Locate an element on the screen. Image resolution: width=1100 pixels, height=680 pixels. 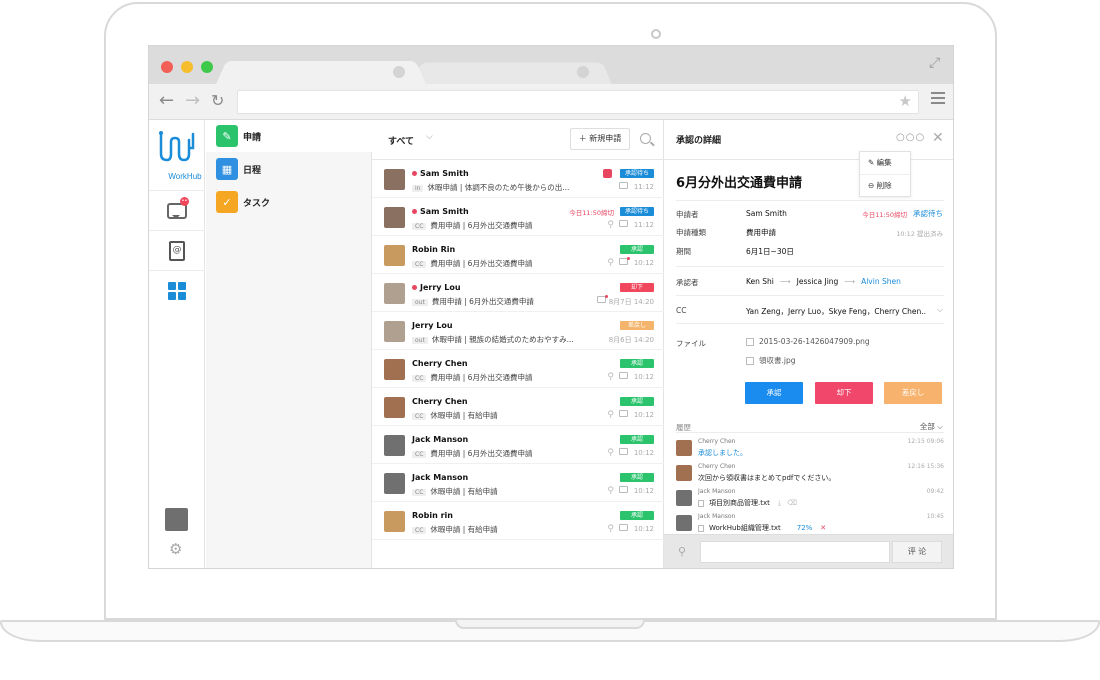
list-item: Jack Manson CC 費用申請 | 6月外出交通費申請 承認 ⚲ 10:12 is located at coordinates (518, 445).